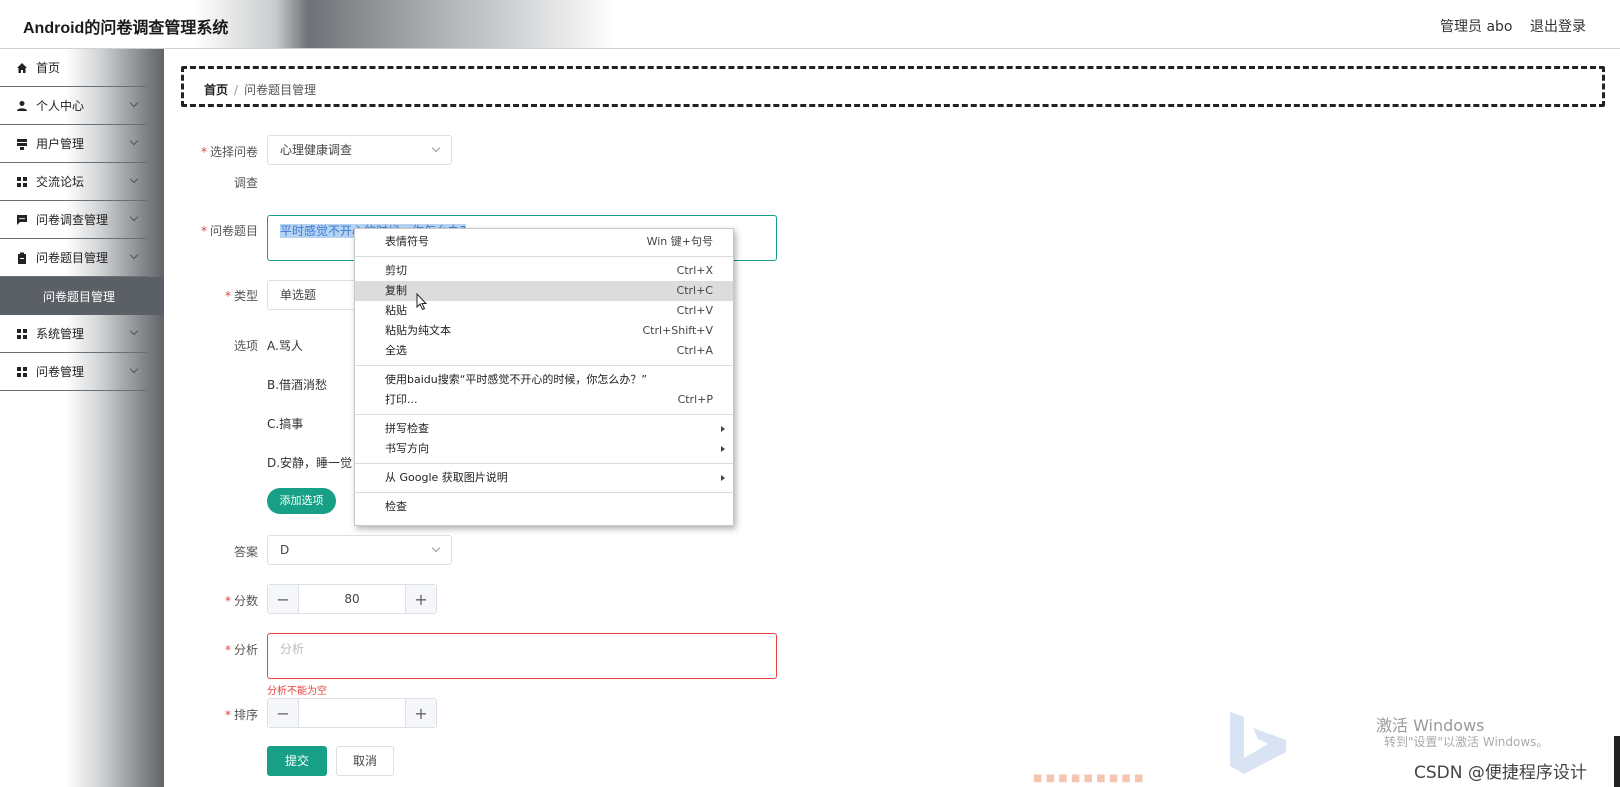 This screenshot has width=1620, height=787. What do you see at coordinates (1466, 742) in the screenshot?
I see `windows-activation-text: 转到"设置"以激活 Windows。` at bounding box center [1466, 742].